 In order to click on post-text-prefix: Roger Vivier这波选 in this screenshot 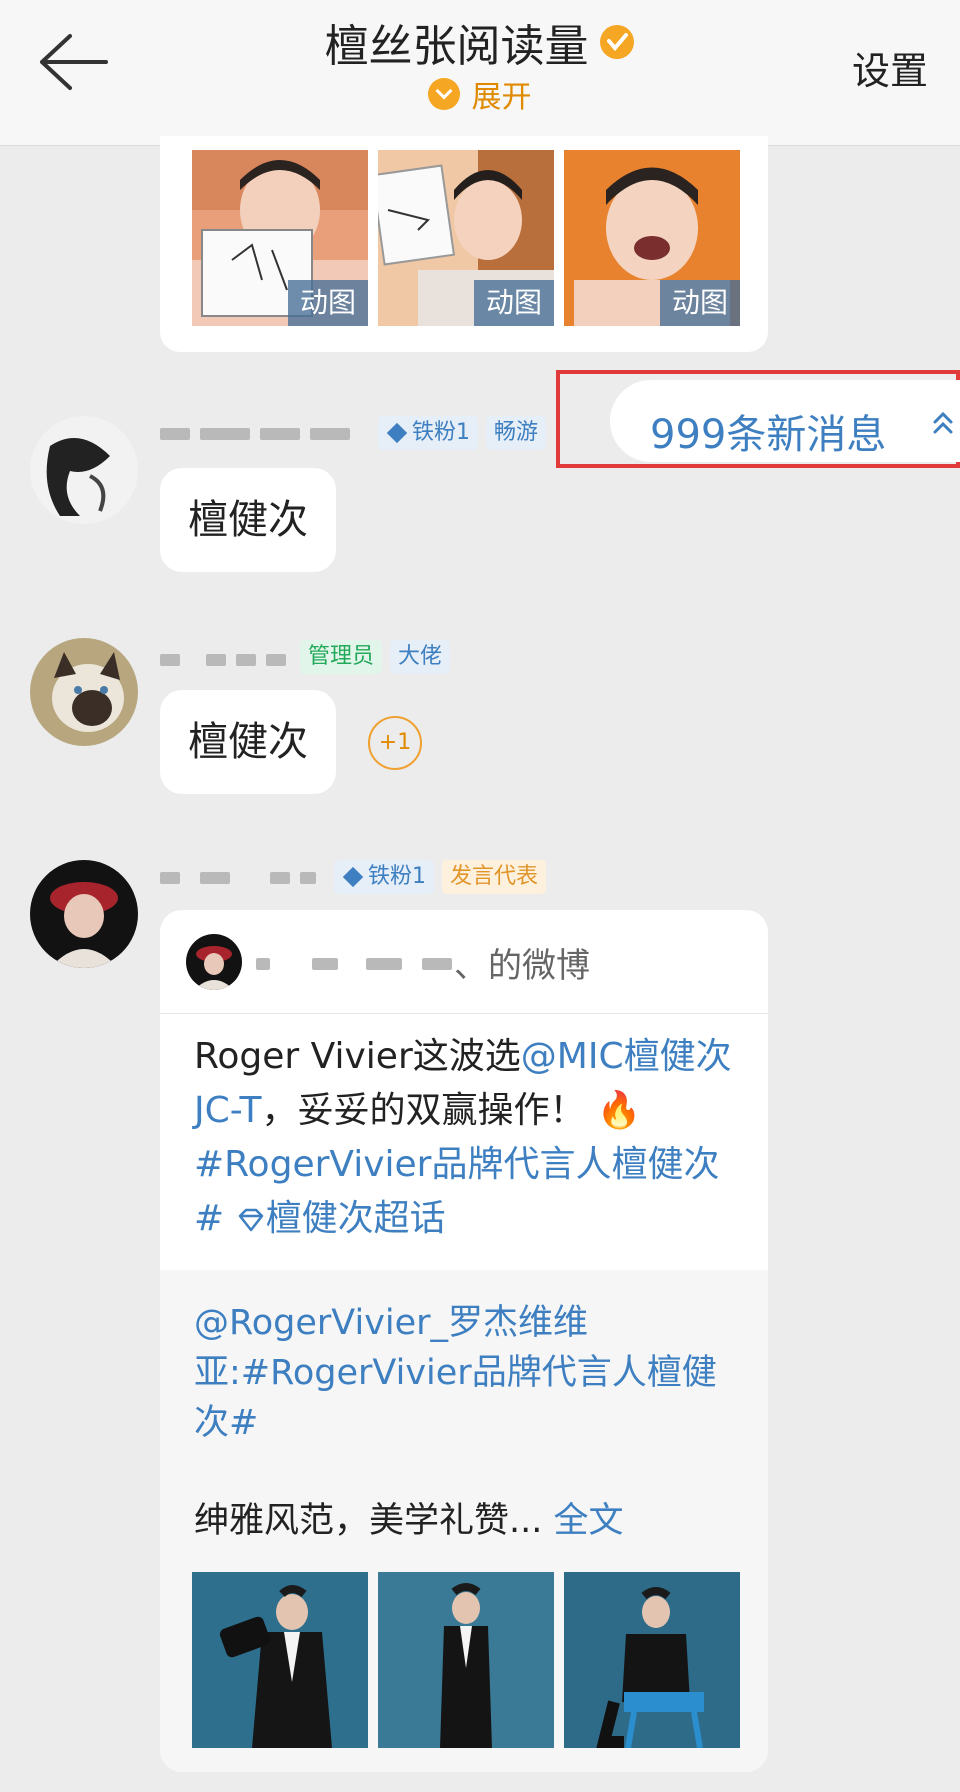, I will do `click(357, 1056)`.